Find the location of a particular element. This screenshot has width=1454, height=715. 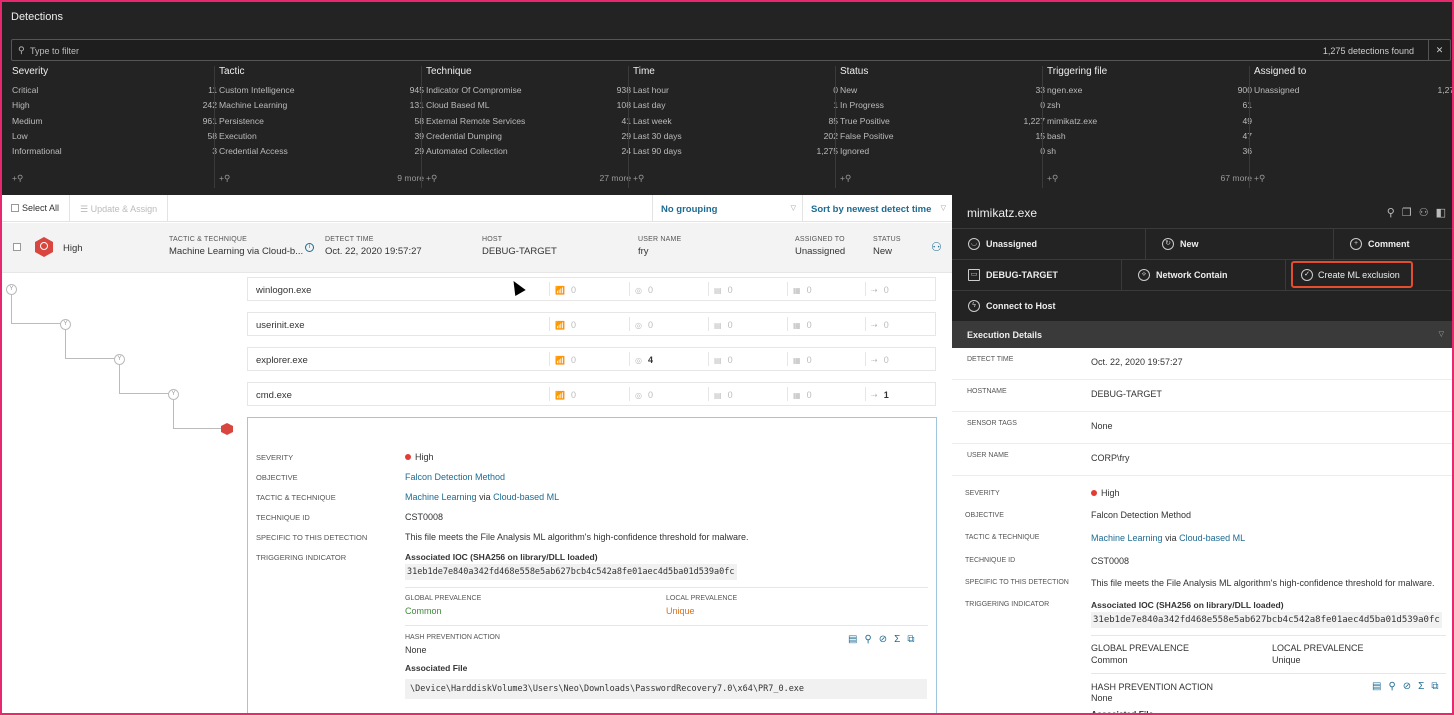

facet-option: New 33 is located at coordinates (942, 92).